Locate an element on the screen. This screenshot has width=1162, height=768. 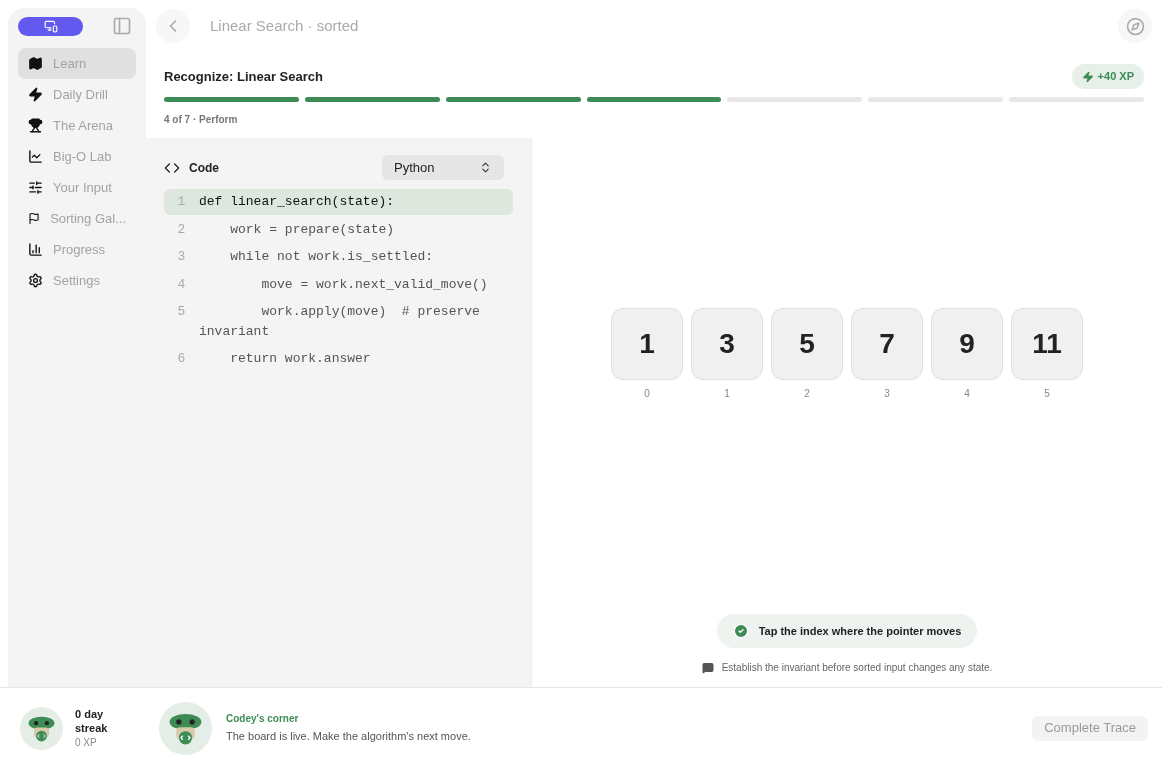
step-label: 4 of 7 · Perform is located at coordinates (201, 120).